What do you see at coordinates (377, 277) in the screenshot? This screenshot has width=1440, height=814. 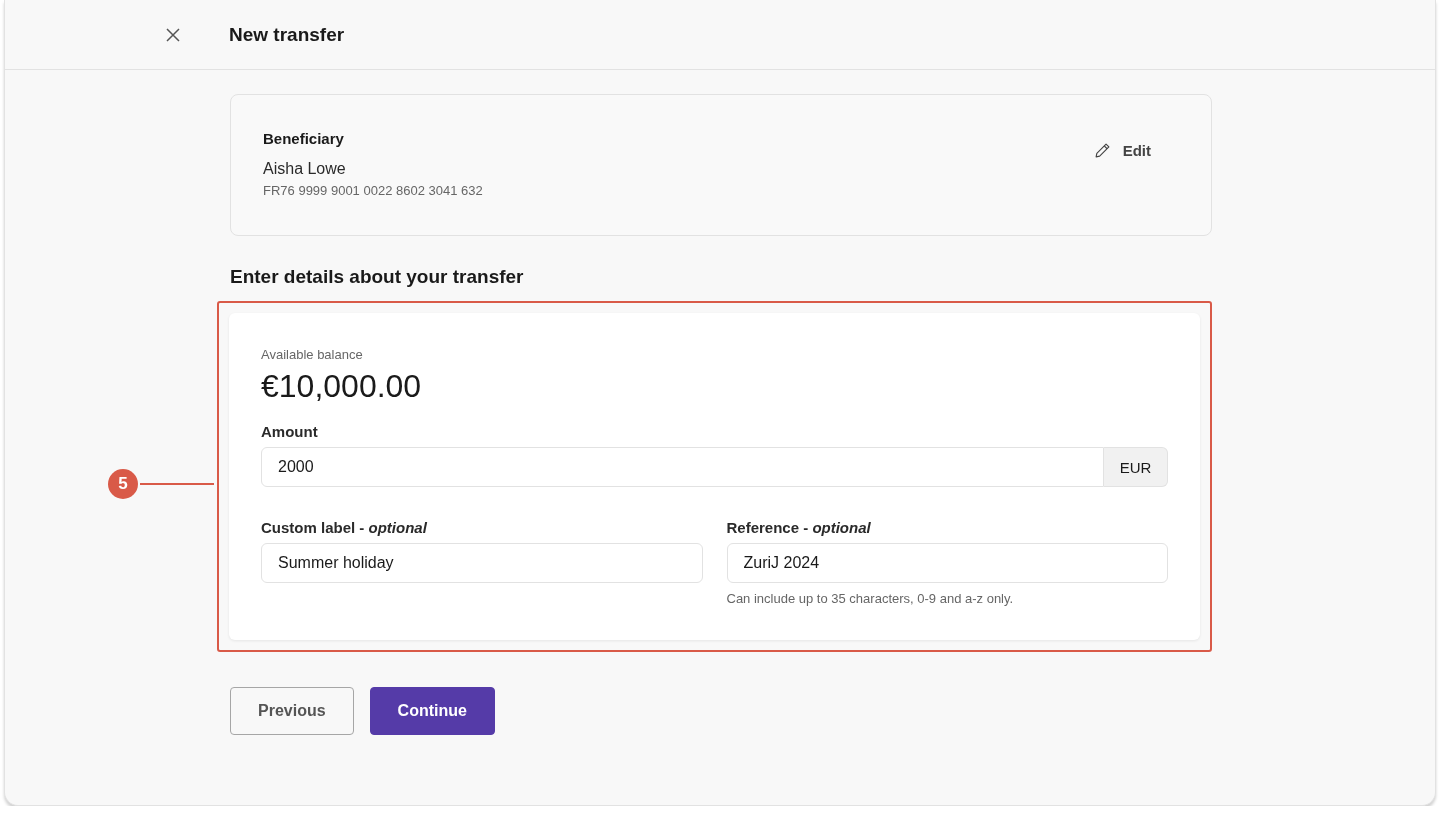 I see `section-title: Enter details about your transfer` at bounding box center [377, 277].